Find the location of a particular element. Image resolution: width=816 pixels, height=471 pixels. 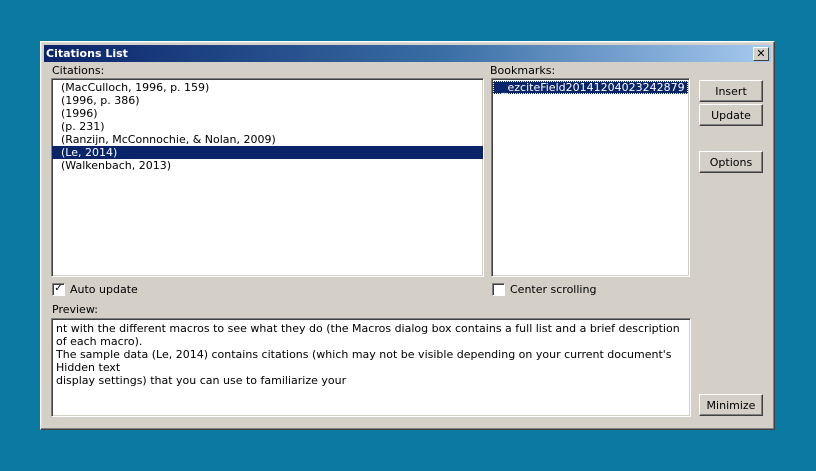

preview-label: Preview: is located at coordinates (75, 309).